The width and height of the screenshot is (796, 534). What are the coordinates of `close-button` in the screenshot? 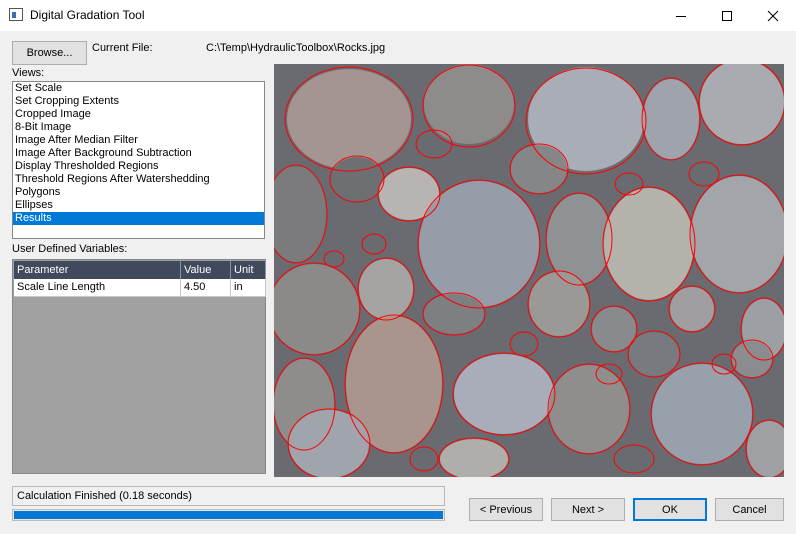 It's located at (773, 15).